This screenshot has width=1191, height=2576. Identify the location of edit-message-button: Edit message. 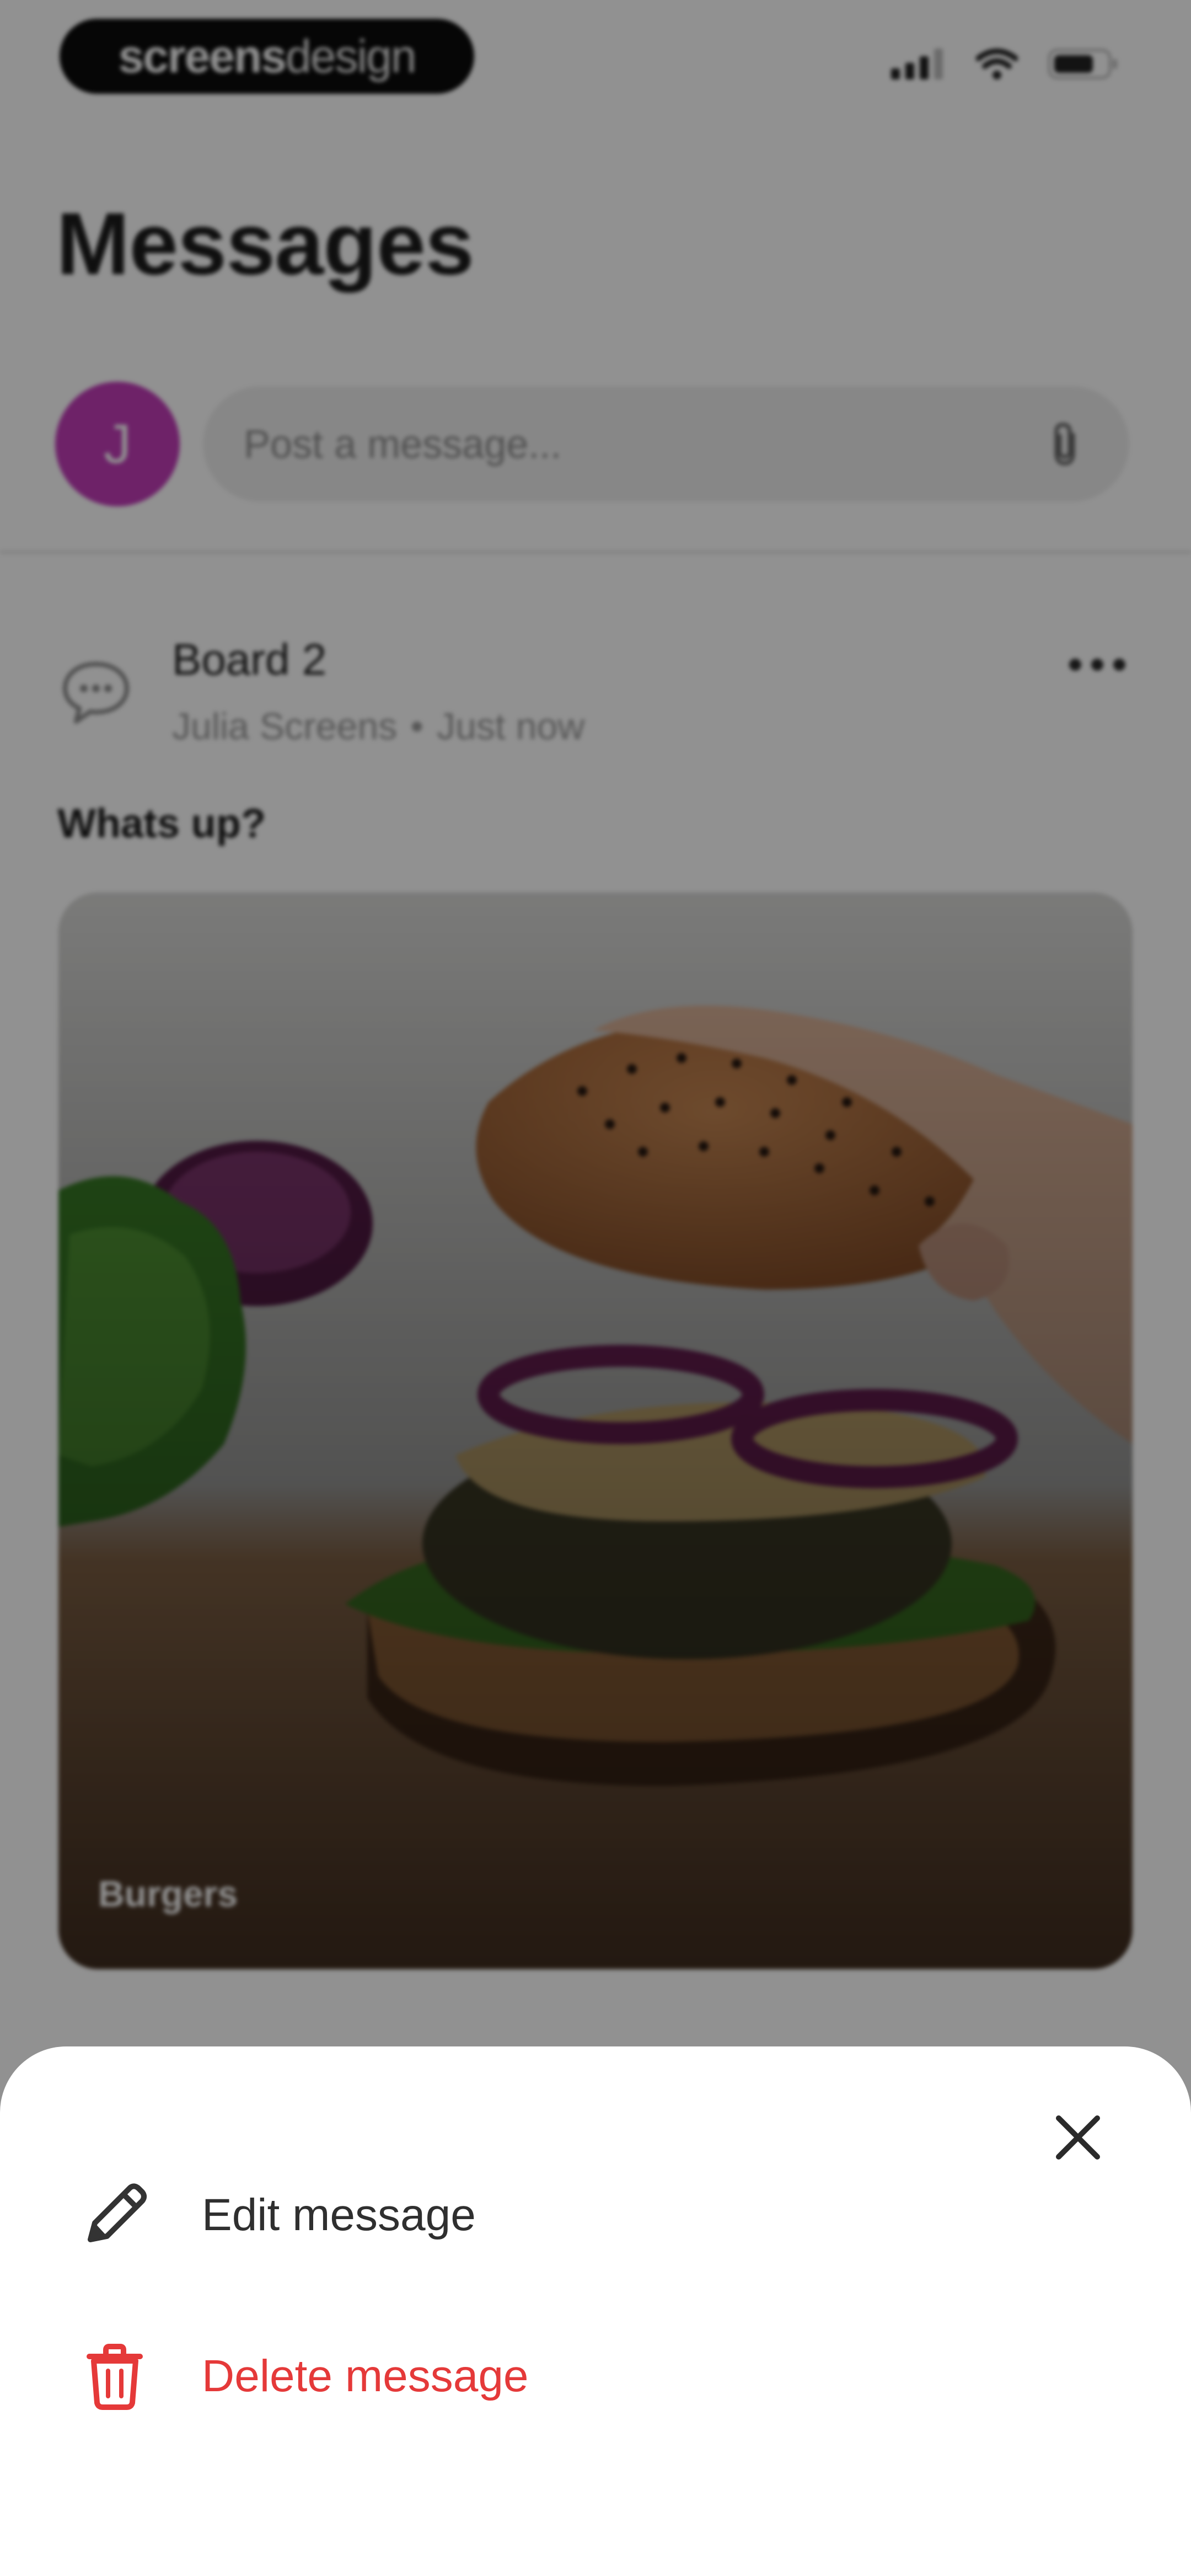
(276, 2215).